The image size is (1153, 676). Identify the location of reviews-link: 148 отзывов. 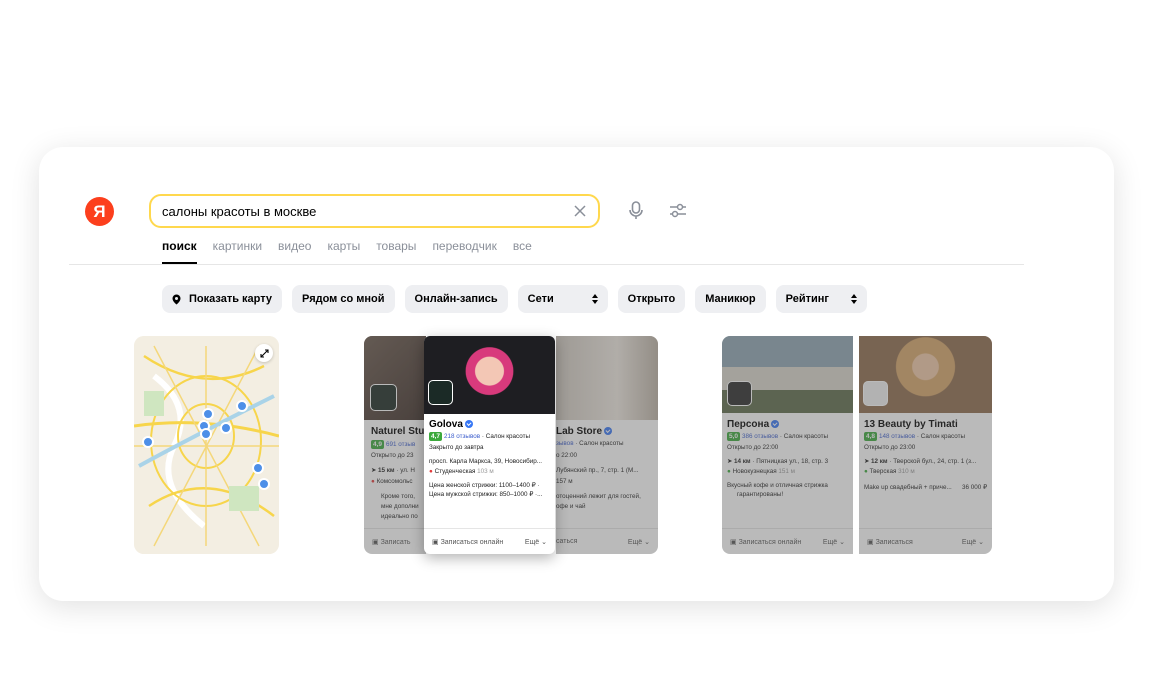
(897, 436).